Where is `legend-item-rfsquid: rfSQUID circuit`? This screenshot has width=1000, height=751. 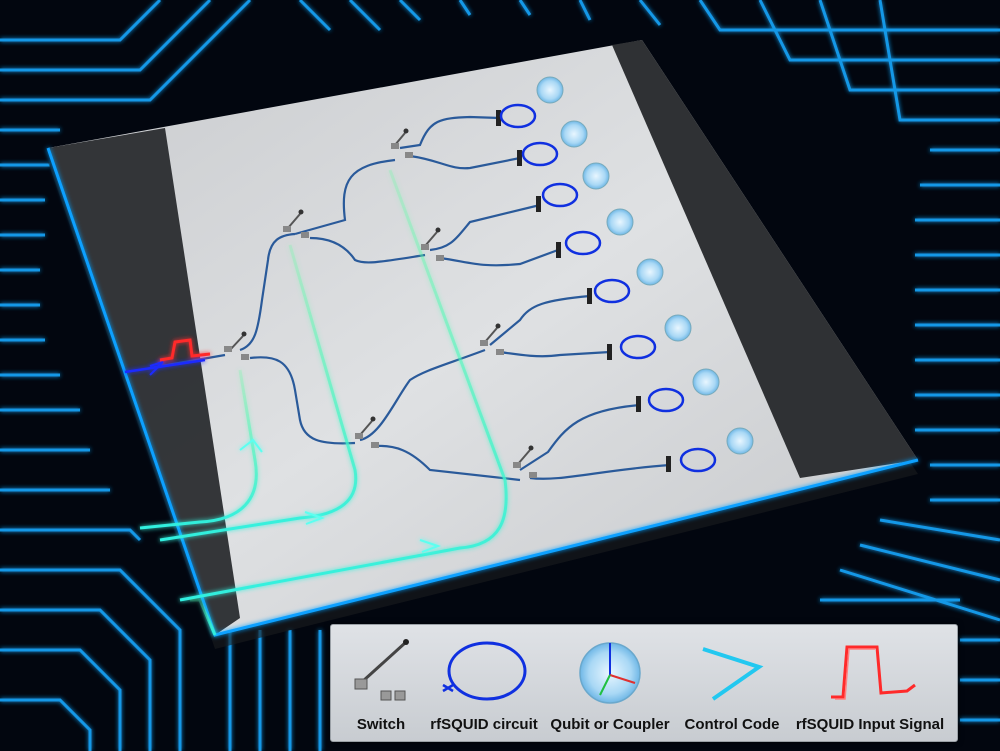 legend-item-rfsquid: rfSQUID circuit is located at coordinates (484, 683).